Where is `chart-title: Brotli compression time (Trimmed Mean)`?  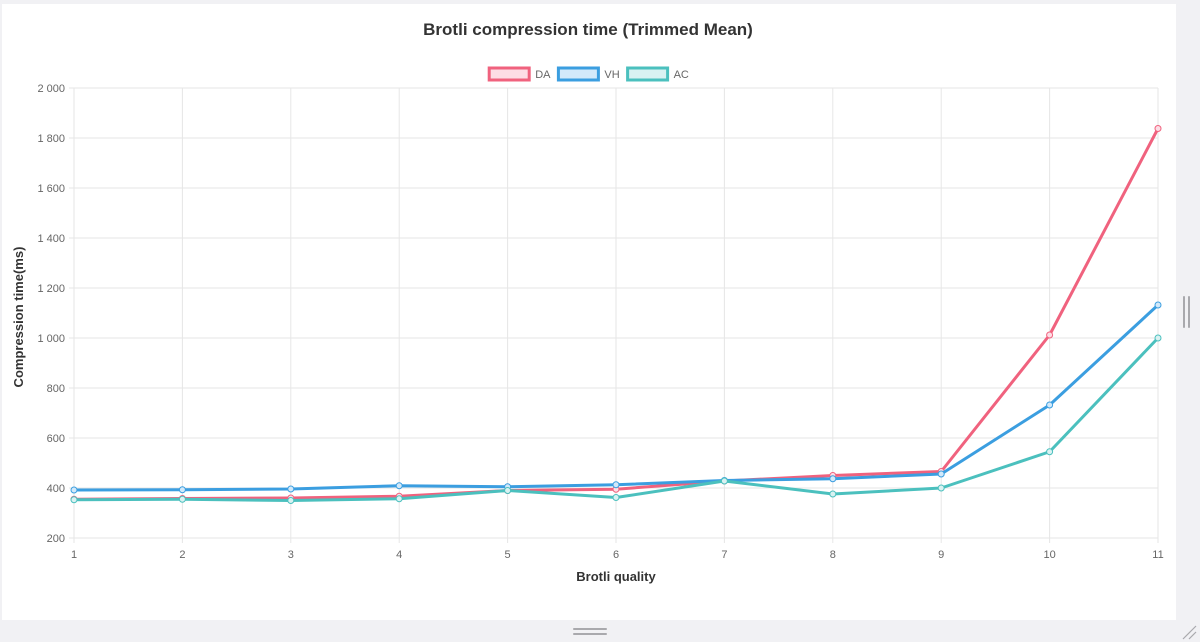 chart-title: Brotli compression time (Trimmed Mean) is located at coordinates (588, 29).